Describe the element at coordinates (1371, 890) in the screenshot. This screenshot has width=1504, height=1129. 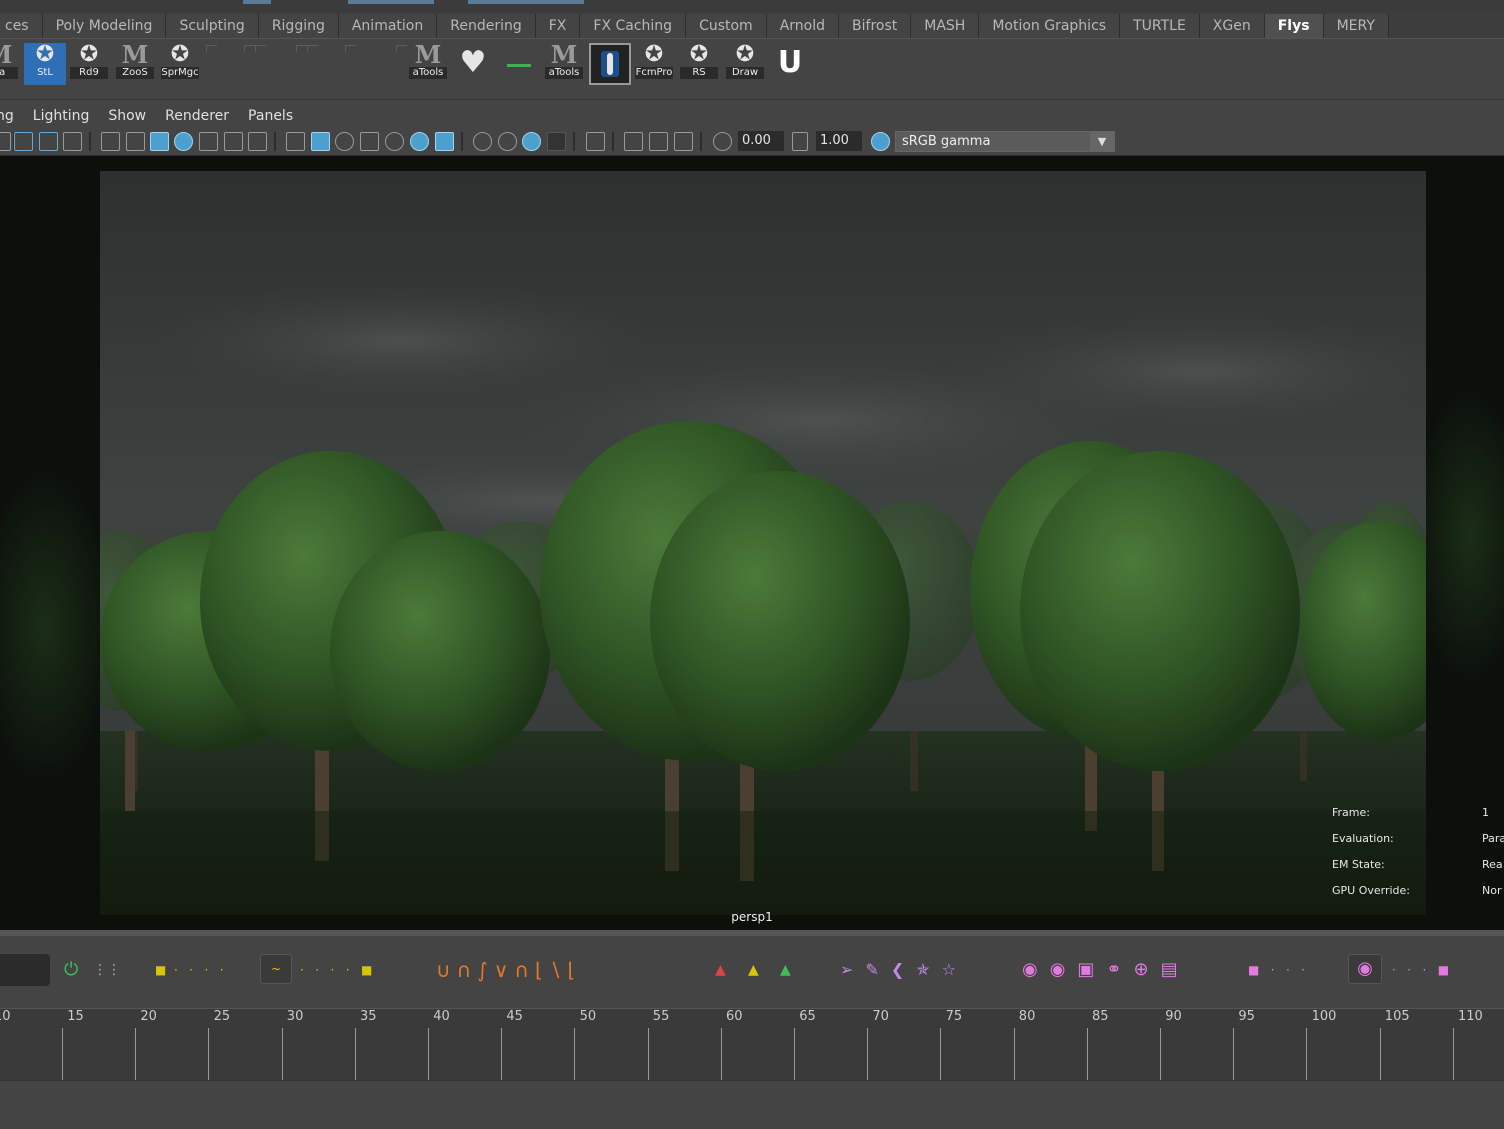
I see `hud-label: GPU Override:` at that location.